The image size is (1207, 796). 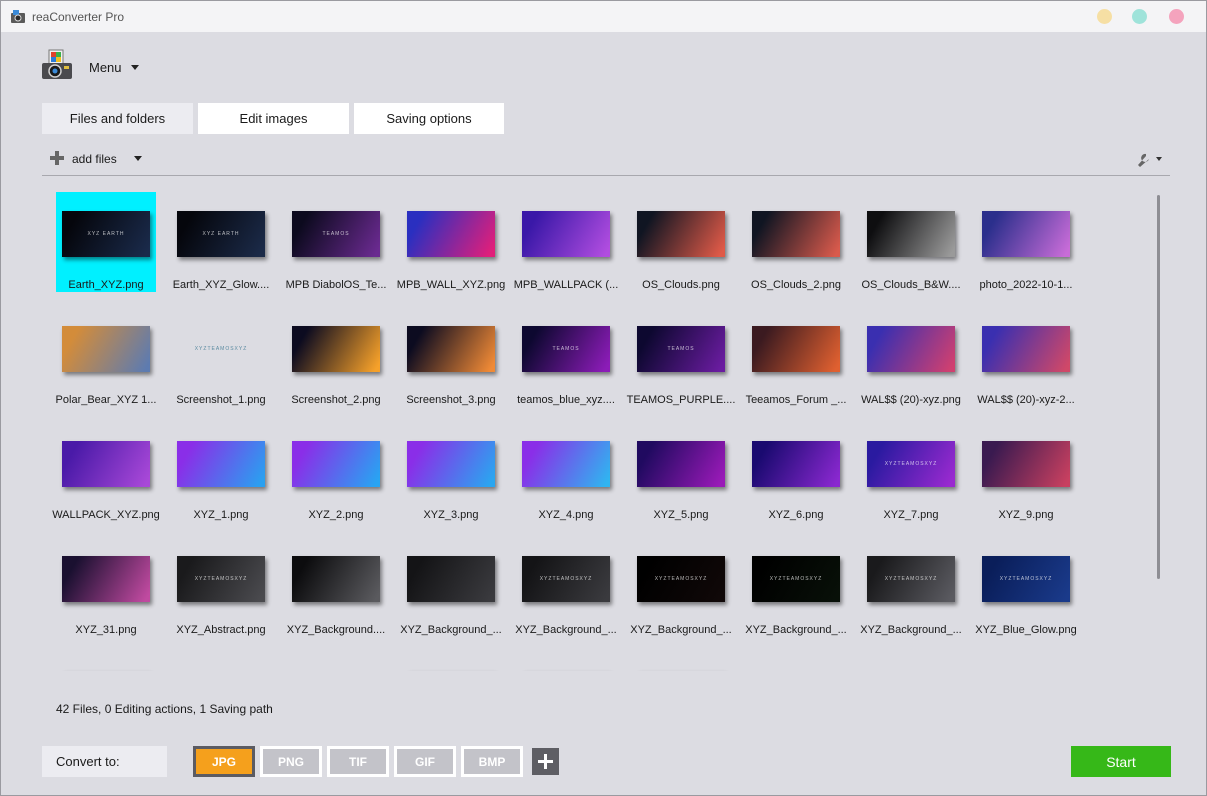 What do you see at coordinates (566, 472) in the screenshot?
I see `file-tile: XYZ_4.png` at bounding box center [566, 472].